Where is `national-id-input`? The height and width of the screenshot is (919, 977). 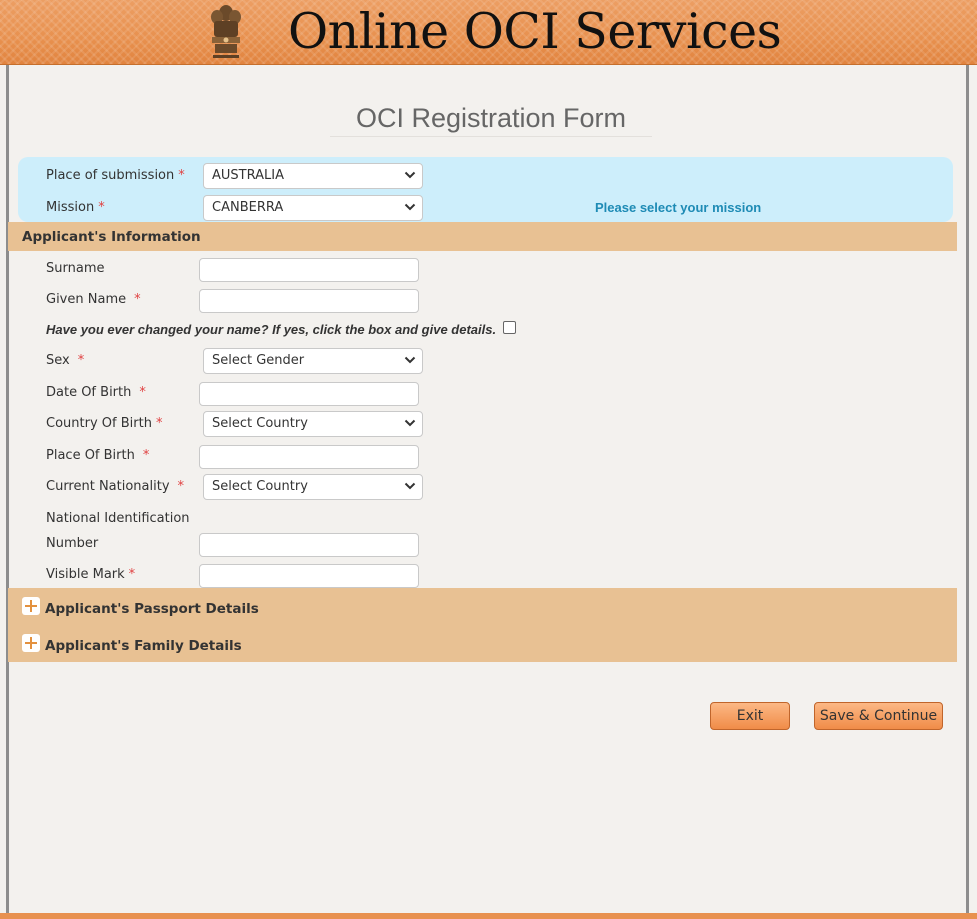 national-id-input is located at coordinates (309, 545).